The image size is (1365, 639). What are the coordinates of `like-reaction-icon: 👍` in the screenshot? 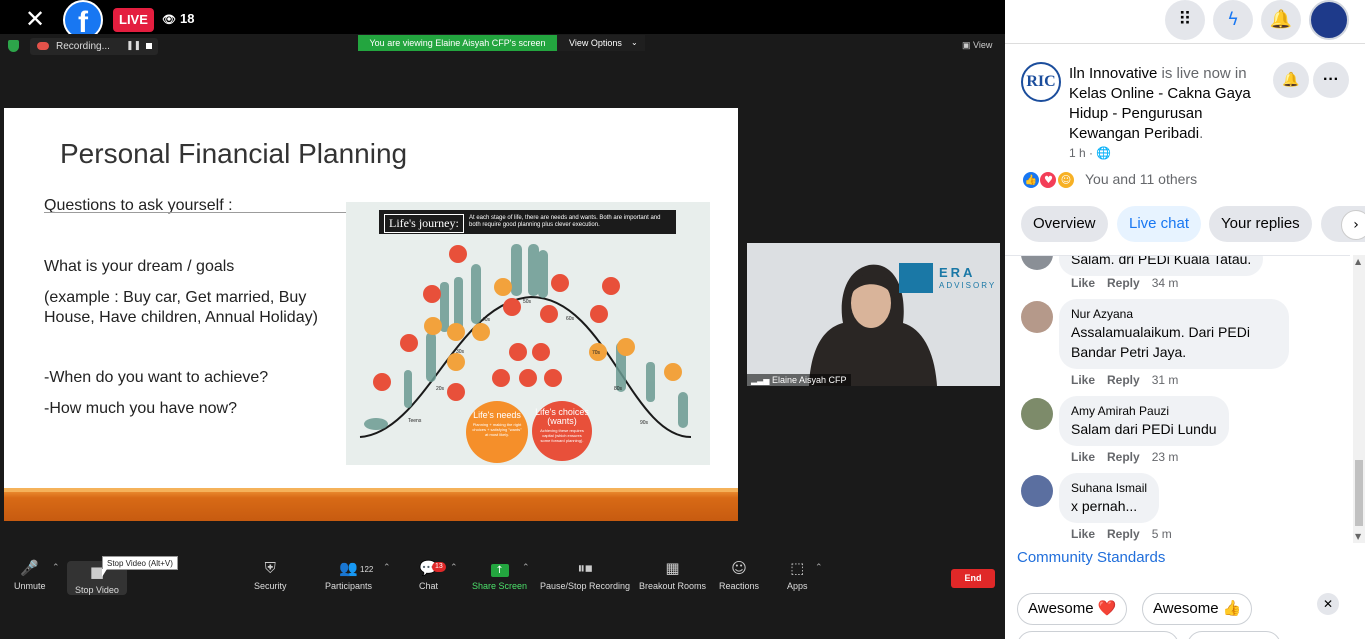 It's located at (1031, 180).